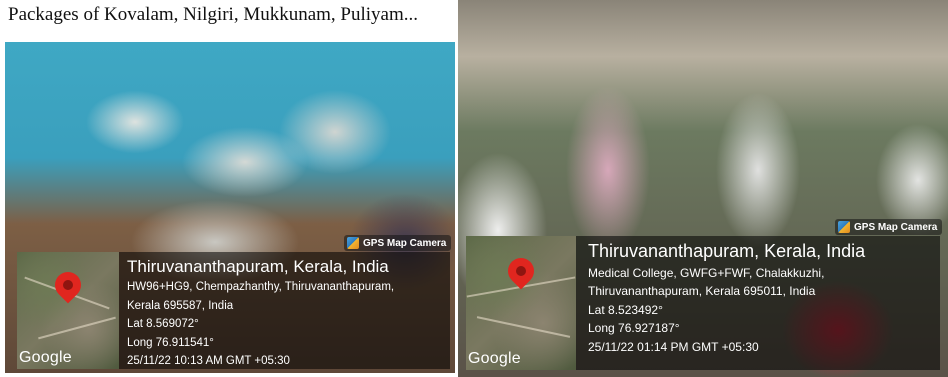 Image resolution: width=948 pixels, height=377 pixels. What do you see at coordinates (208, 361) in the screenshot?
I see `timestamp: 25/11/22 10:13 AM GMT +05:30` at bounding box center [208, 361].